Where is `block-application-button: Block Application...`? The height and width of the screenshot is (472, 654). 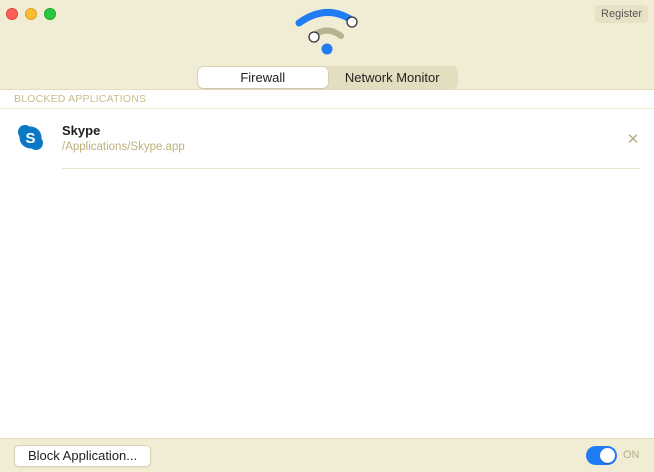
block-application-button: Block Application... is located at coordinates (83, 456).